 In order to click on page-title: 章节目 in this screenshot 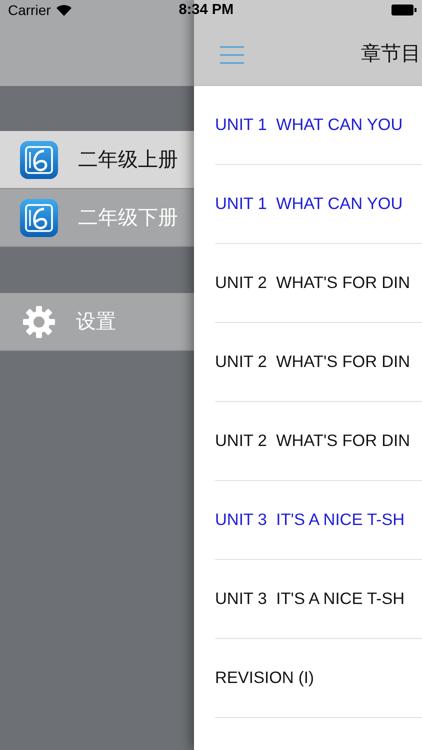, I will do `click(391, 54)`.